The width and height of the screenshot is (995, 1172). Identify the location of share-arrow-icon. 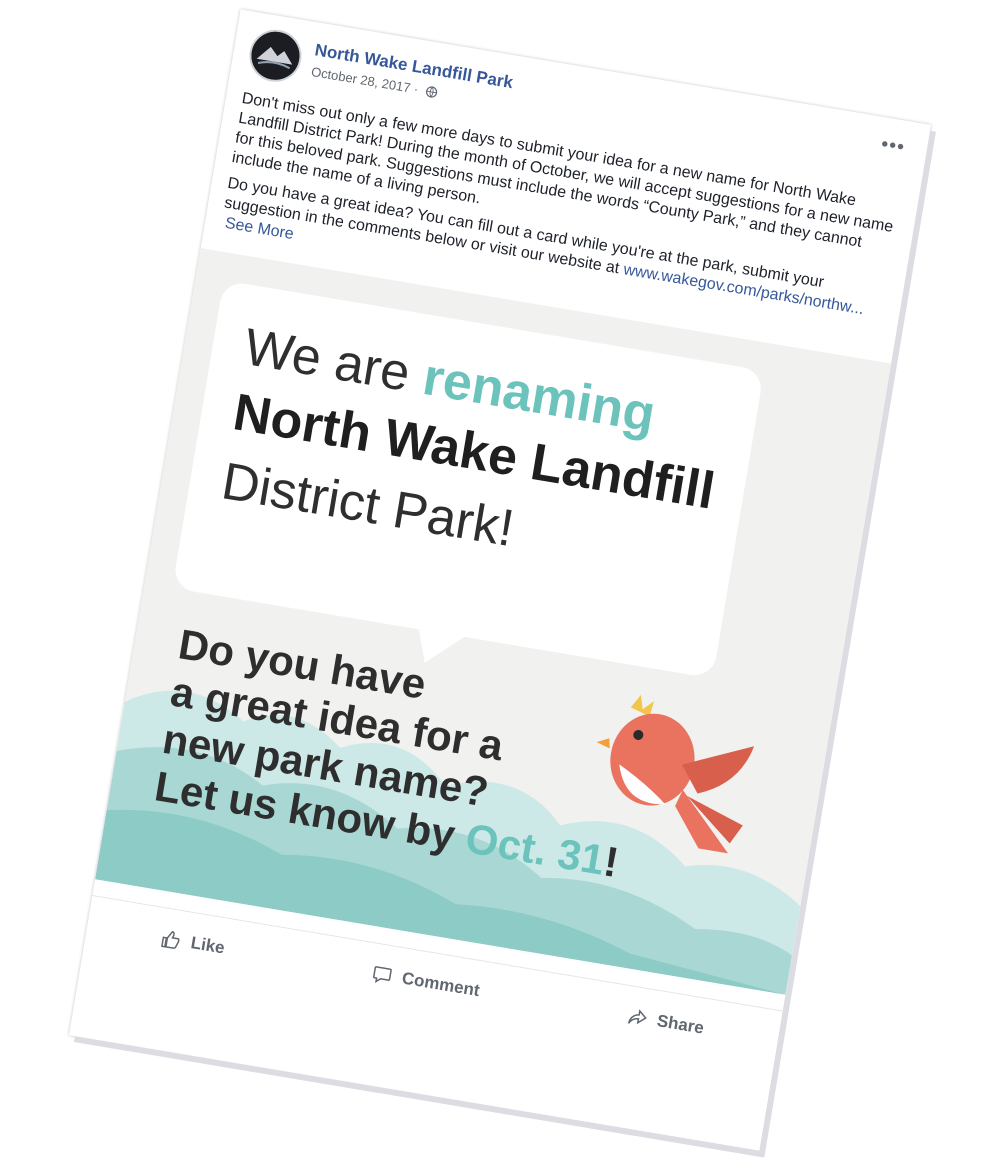
(637, 1017).